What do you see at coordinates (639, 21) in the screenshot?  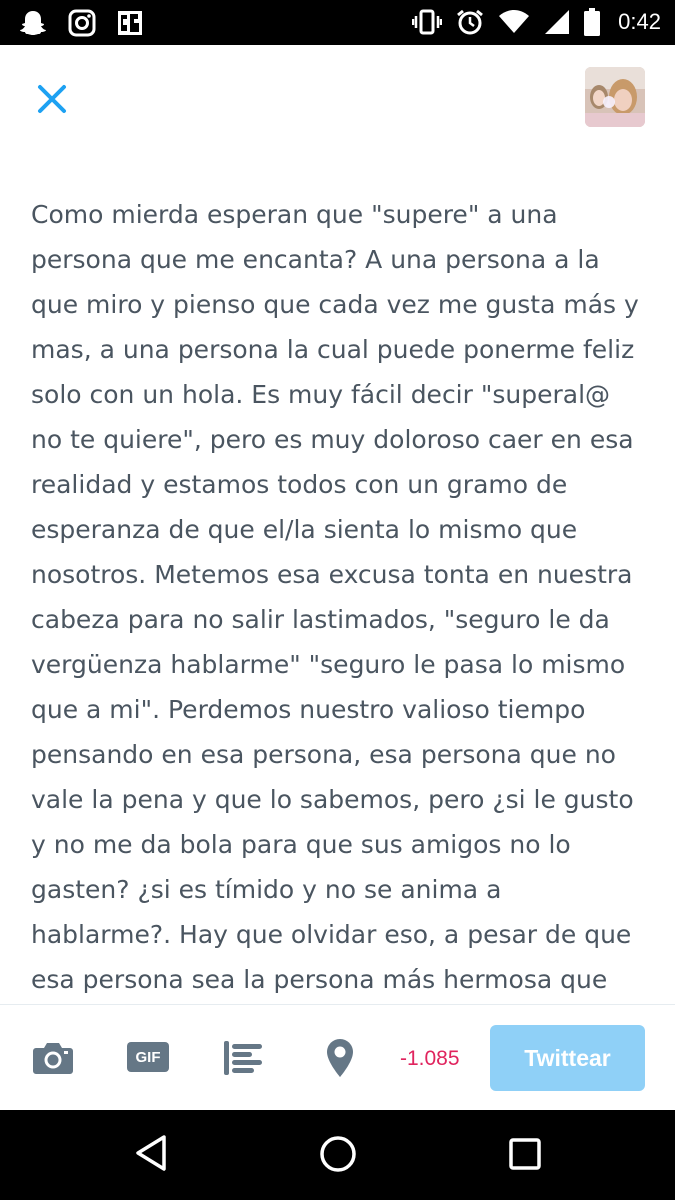 I see `clock-time: 0:42` at bounding box center [639, 21].